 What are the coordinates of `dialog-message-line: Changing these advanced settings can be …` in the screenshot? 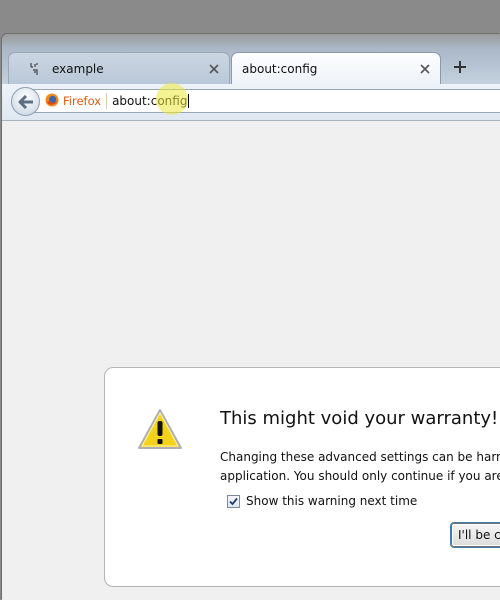 It's located at (360, 457).